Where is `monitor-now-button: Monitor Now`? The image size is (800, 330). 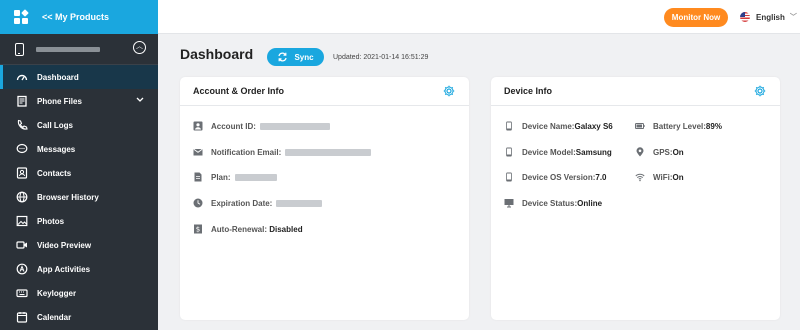
monitor-now-button: Monitor Now is located at coordinates (696, 17).